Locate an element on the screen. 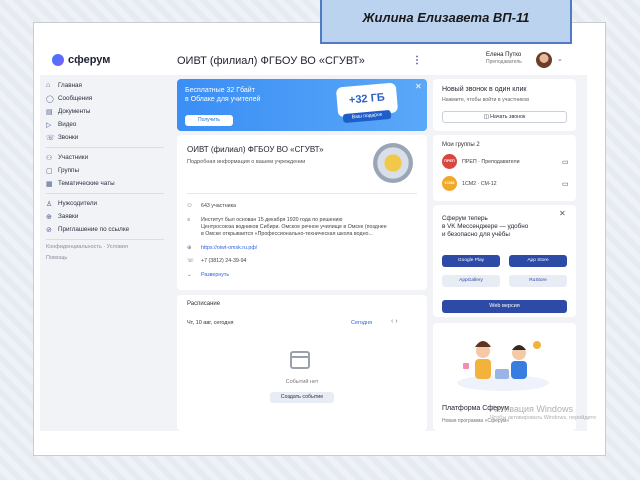 This screenshot has height=480, width=640. sidebar-item-label: Нужсодители is located at coordinates (78, 203).